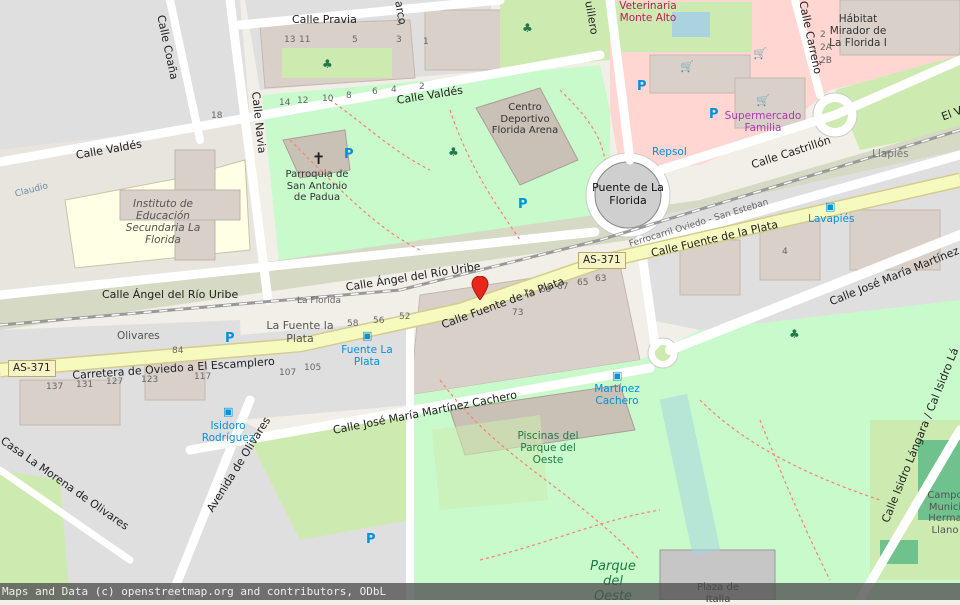 The image size is (960, 605). What do you see at coordinates (375, 92) in the screenshot?
I see `house-number: 6` at bounding box center [375, 92].